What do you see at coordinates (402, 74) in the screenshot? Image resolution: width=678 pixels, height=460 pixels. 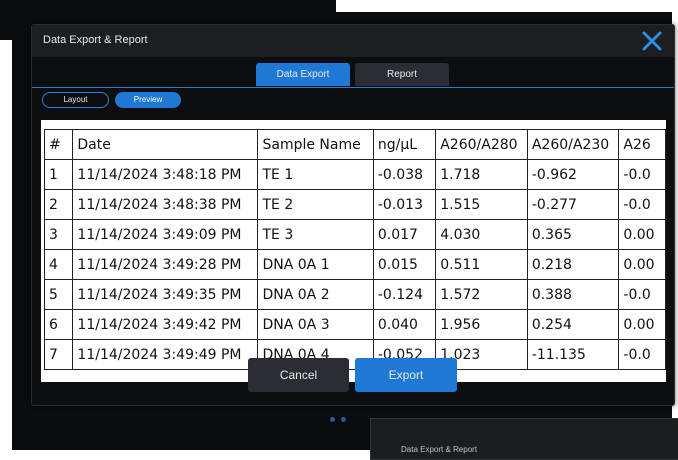 I see `tab-report: Report` at bounding box center [402, 74].